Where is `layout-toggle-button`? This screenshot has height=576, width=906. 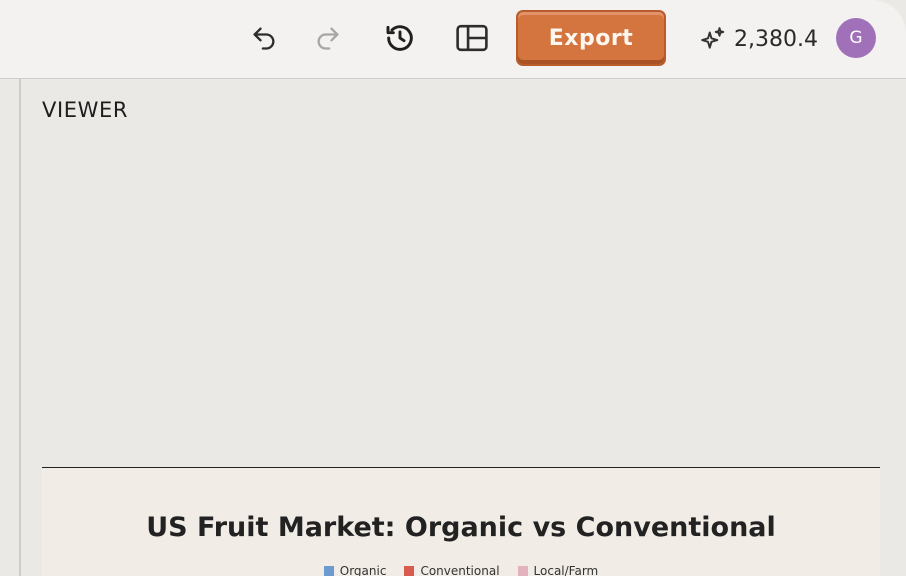
layout-toggle-button is located at coordinates (472, 38).